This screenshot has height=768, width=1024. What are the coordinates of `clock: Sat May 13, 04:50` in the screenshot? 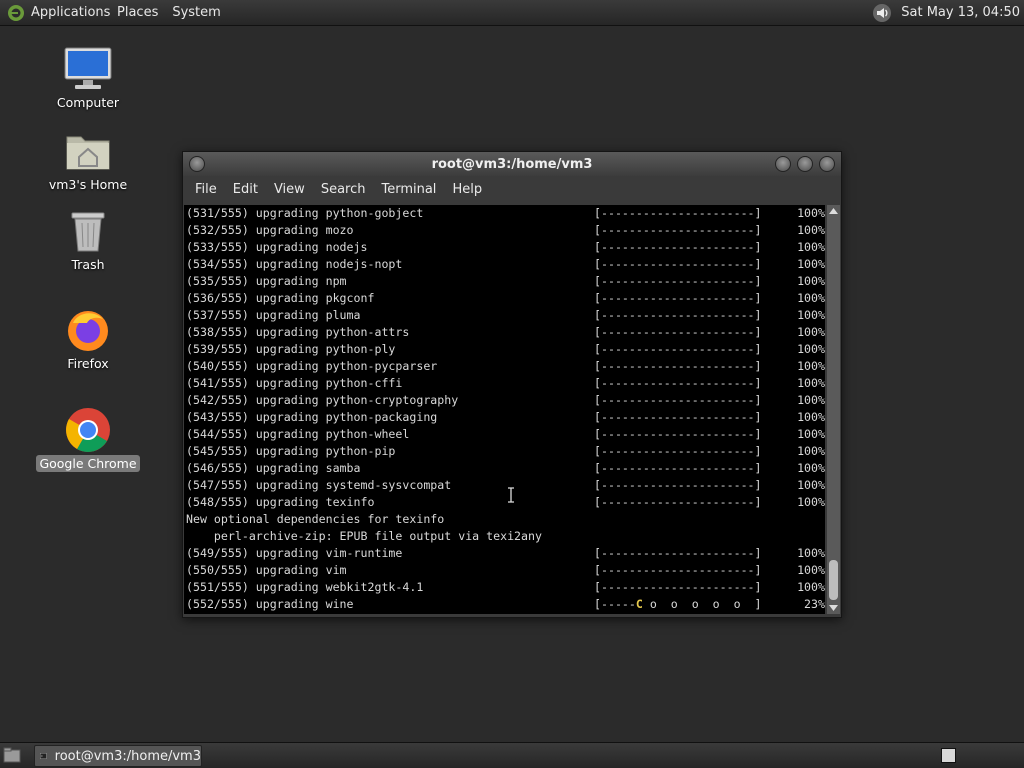 It's located at (960, 12).